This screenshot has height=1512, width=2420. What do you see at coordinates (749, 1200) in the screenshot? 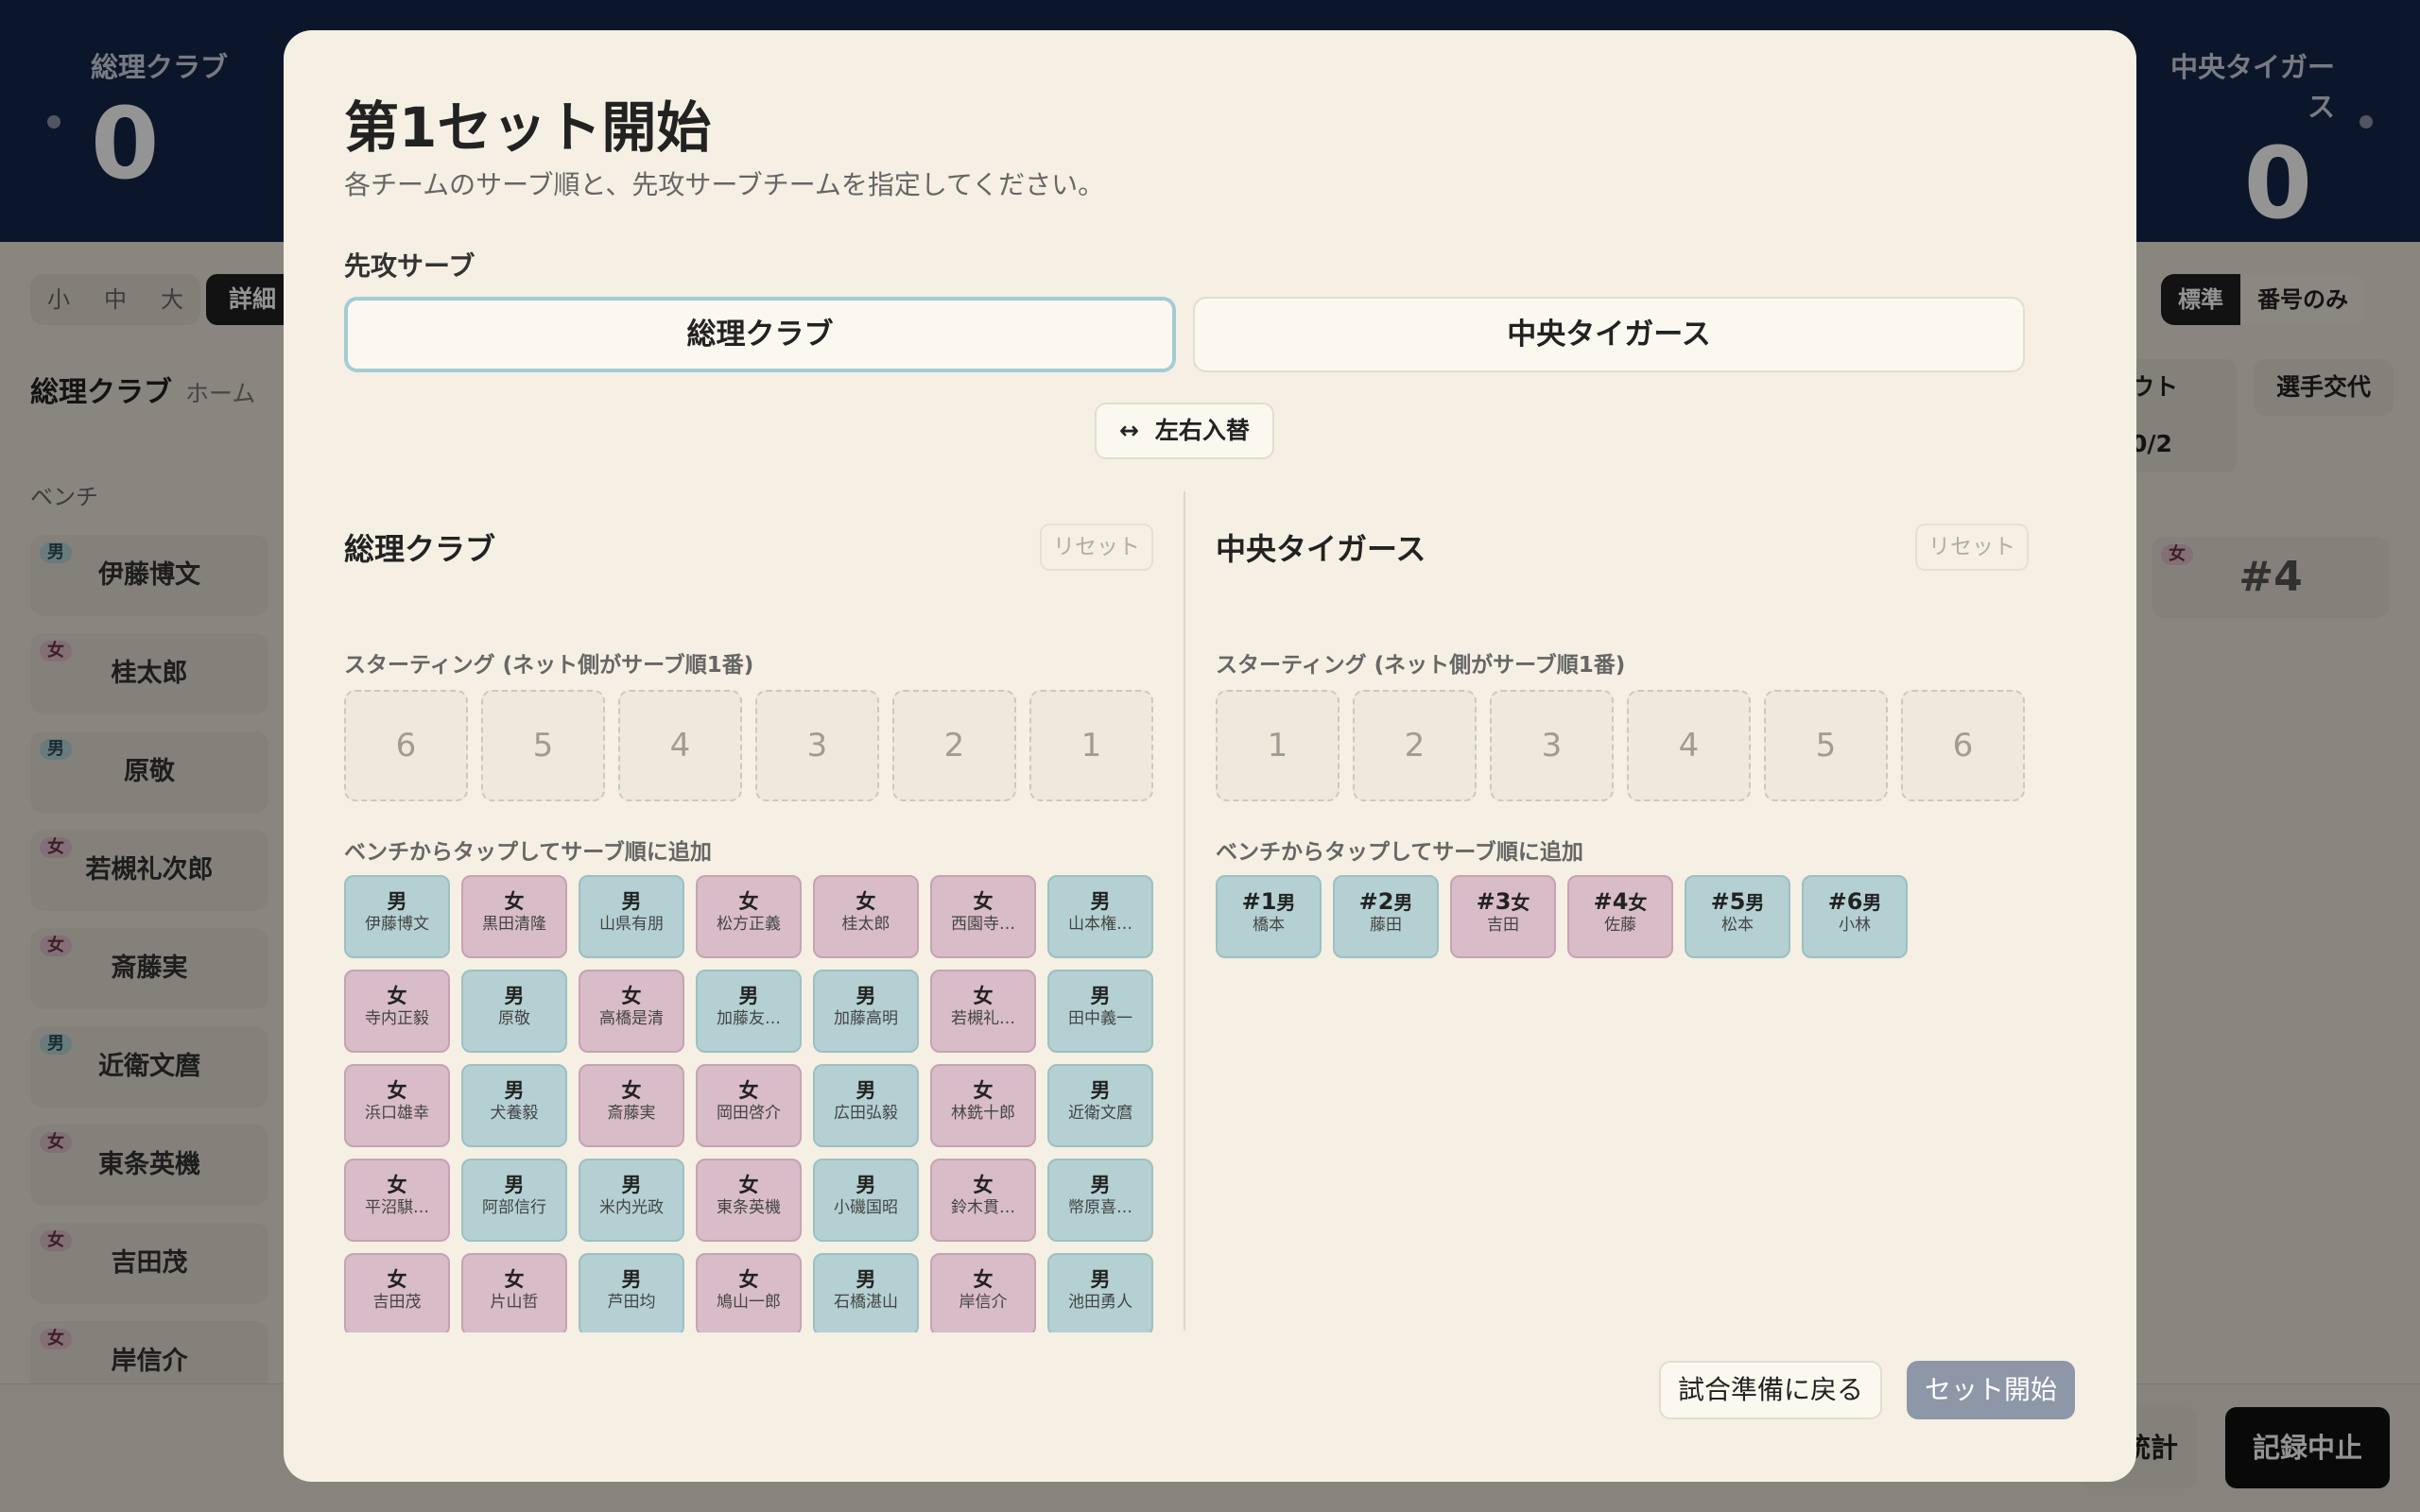
I see `bench-player-chip: 女東条英機` at bounding box center [749, 1200].